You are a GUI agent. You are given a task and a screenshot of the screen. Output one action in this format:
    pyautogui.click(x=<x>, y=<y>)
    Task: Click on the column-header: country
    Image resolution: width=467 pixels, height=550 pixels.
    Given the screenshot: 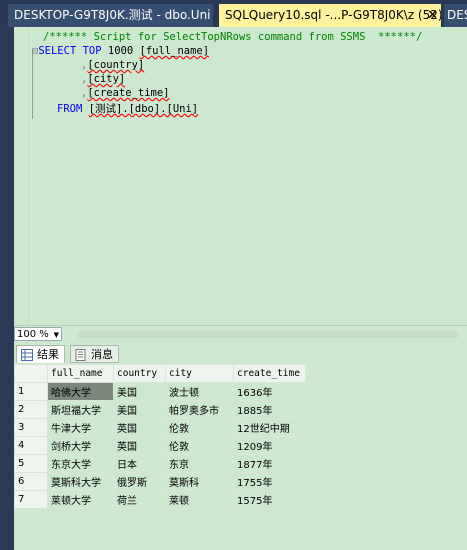 What is the action you would take?
    pyautogui.click(x=139, y=373)
    